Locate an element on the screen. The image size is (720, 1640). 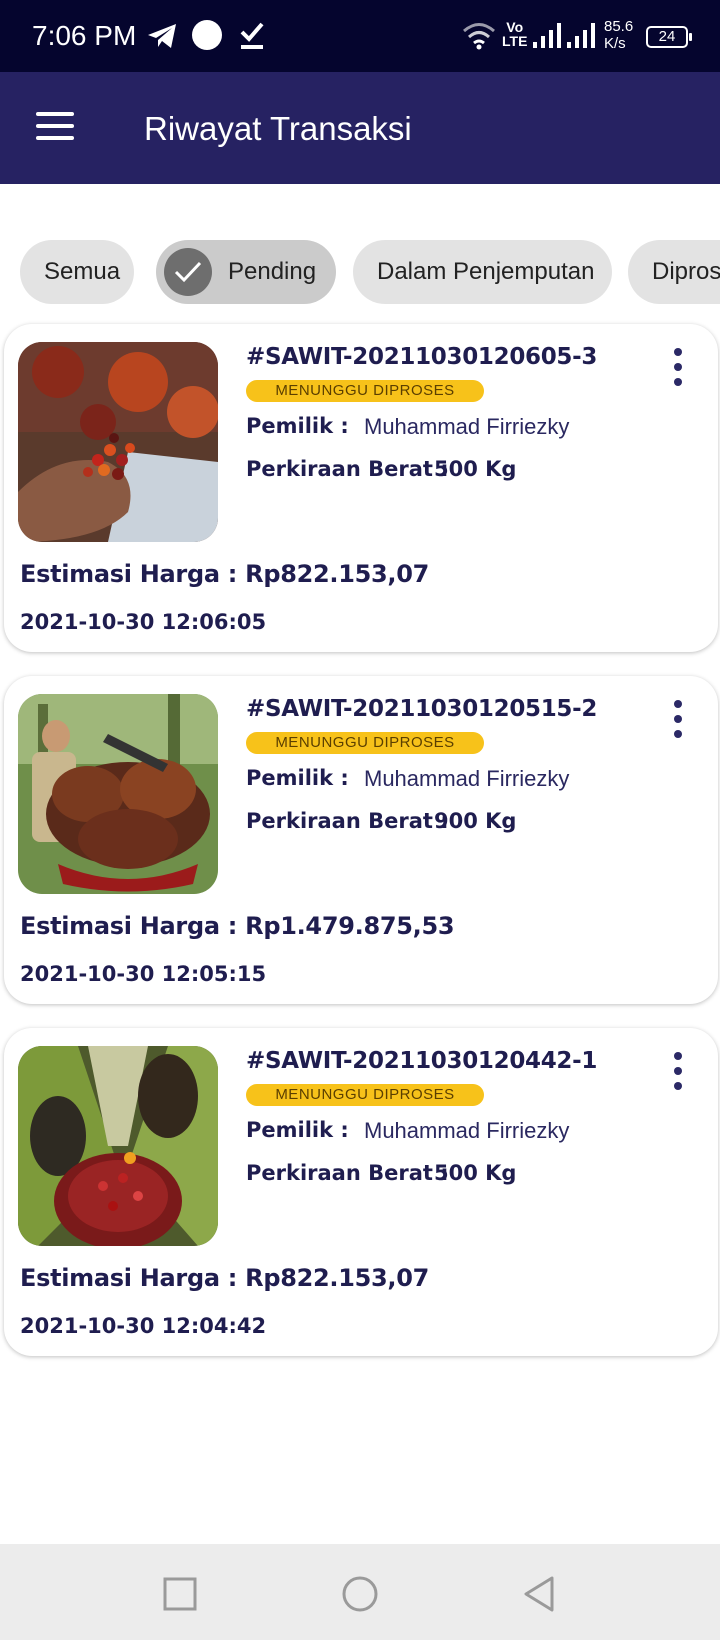
chip-label: Pending is located at coordinates (272, 271).